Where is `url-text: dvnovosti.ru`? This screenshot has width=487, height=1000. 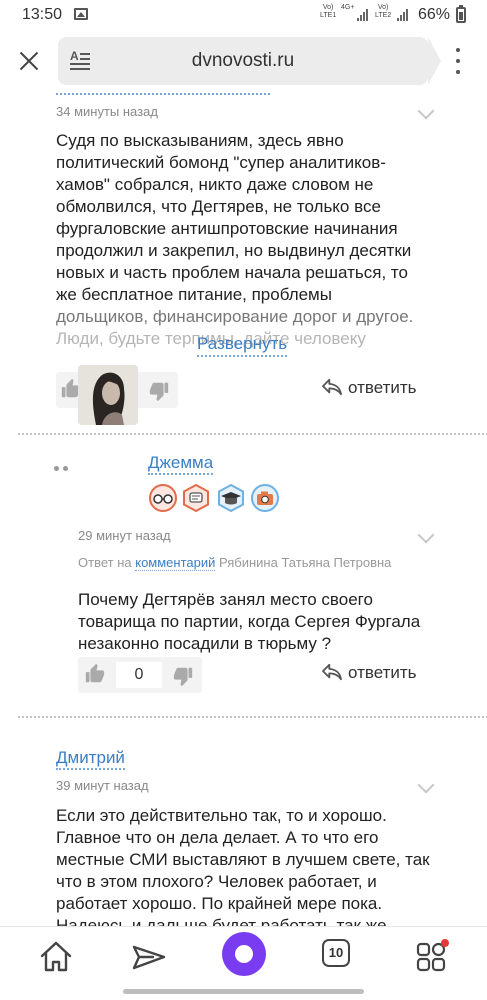
url-text: dvnovosti.ru is located at coordinates (243, 61).